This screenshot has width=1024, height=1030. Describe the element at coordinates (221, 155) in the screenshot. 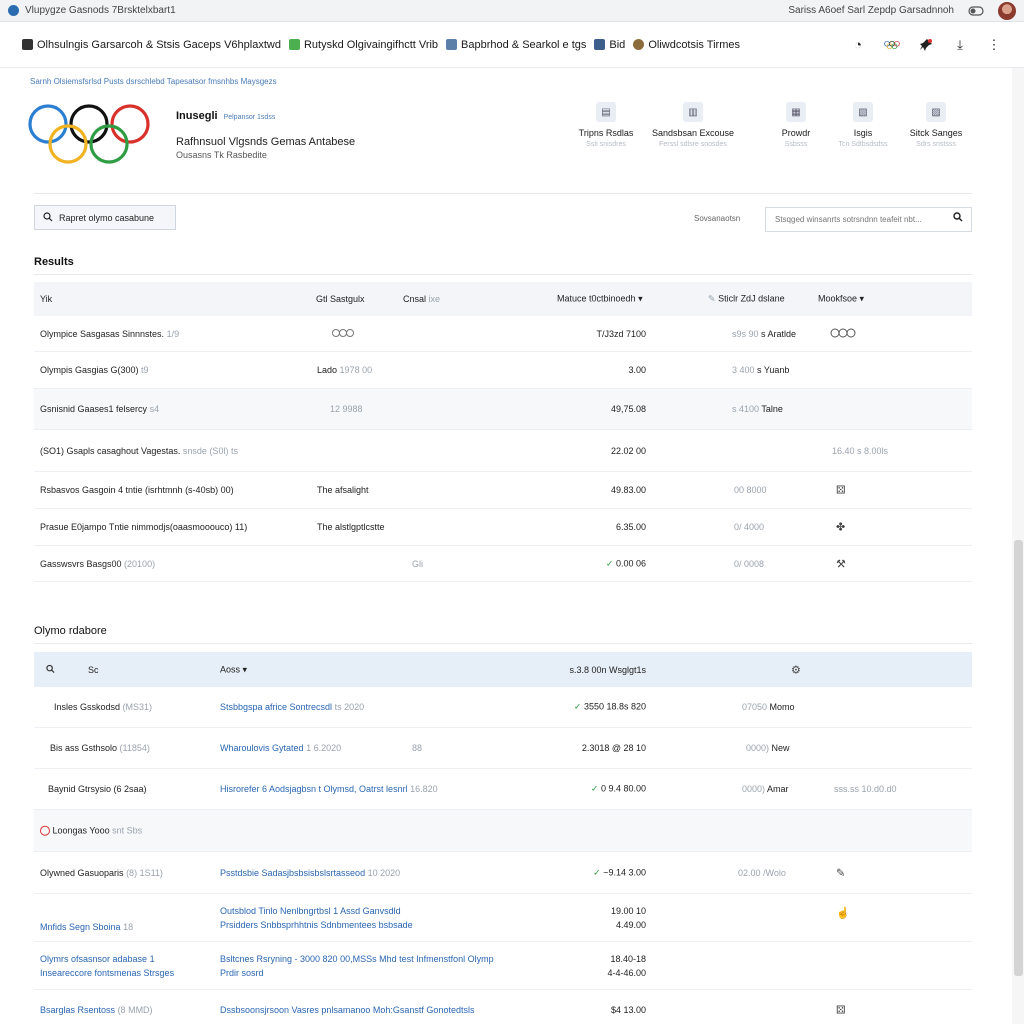

I see `hero-caption: Ousasns Tk Rasbedite` at that location.